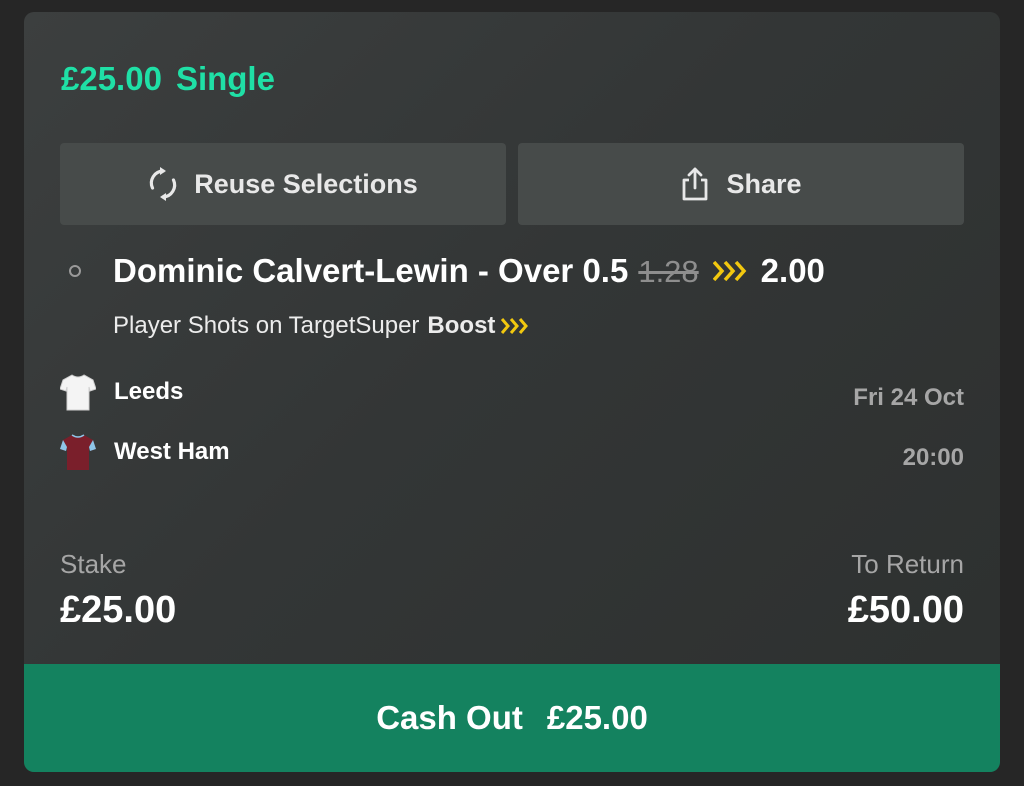  What do you see at coordinates (387, 325) in the screenshot?
I see `boost-prefix: Super` at bounding box center [387, 325].